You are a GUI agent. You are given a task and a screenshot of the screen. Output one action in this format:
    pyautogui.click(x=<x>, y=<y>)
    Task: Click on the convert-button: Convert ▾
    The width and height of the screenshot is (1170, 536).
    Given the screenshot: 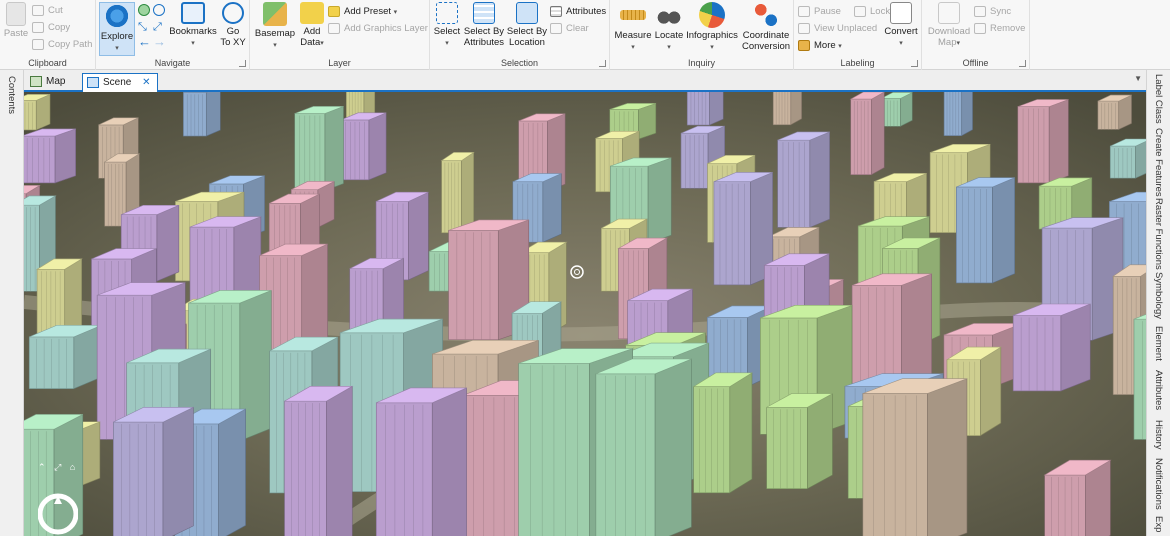 What is the action you would take?
    pyautogui.click(x=901, y=29)
    